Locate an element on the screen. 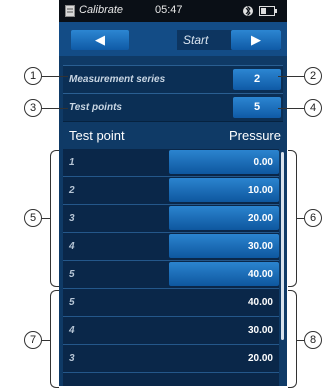 The width and height of the screenshot is (323, 388). previous-button: ◀ is located at coordinates (100, 40).